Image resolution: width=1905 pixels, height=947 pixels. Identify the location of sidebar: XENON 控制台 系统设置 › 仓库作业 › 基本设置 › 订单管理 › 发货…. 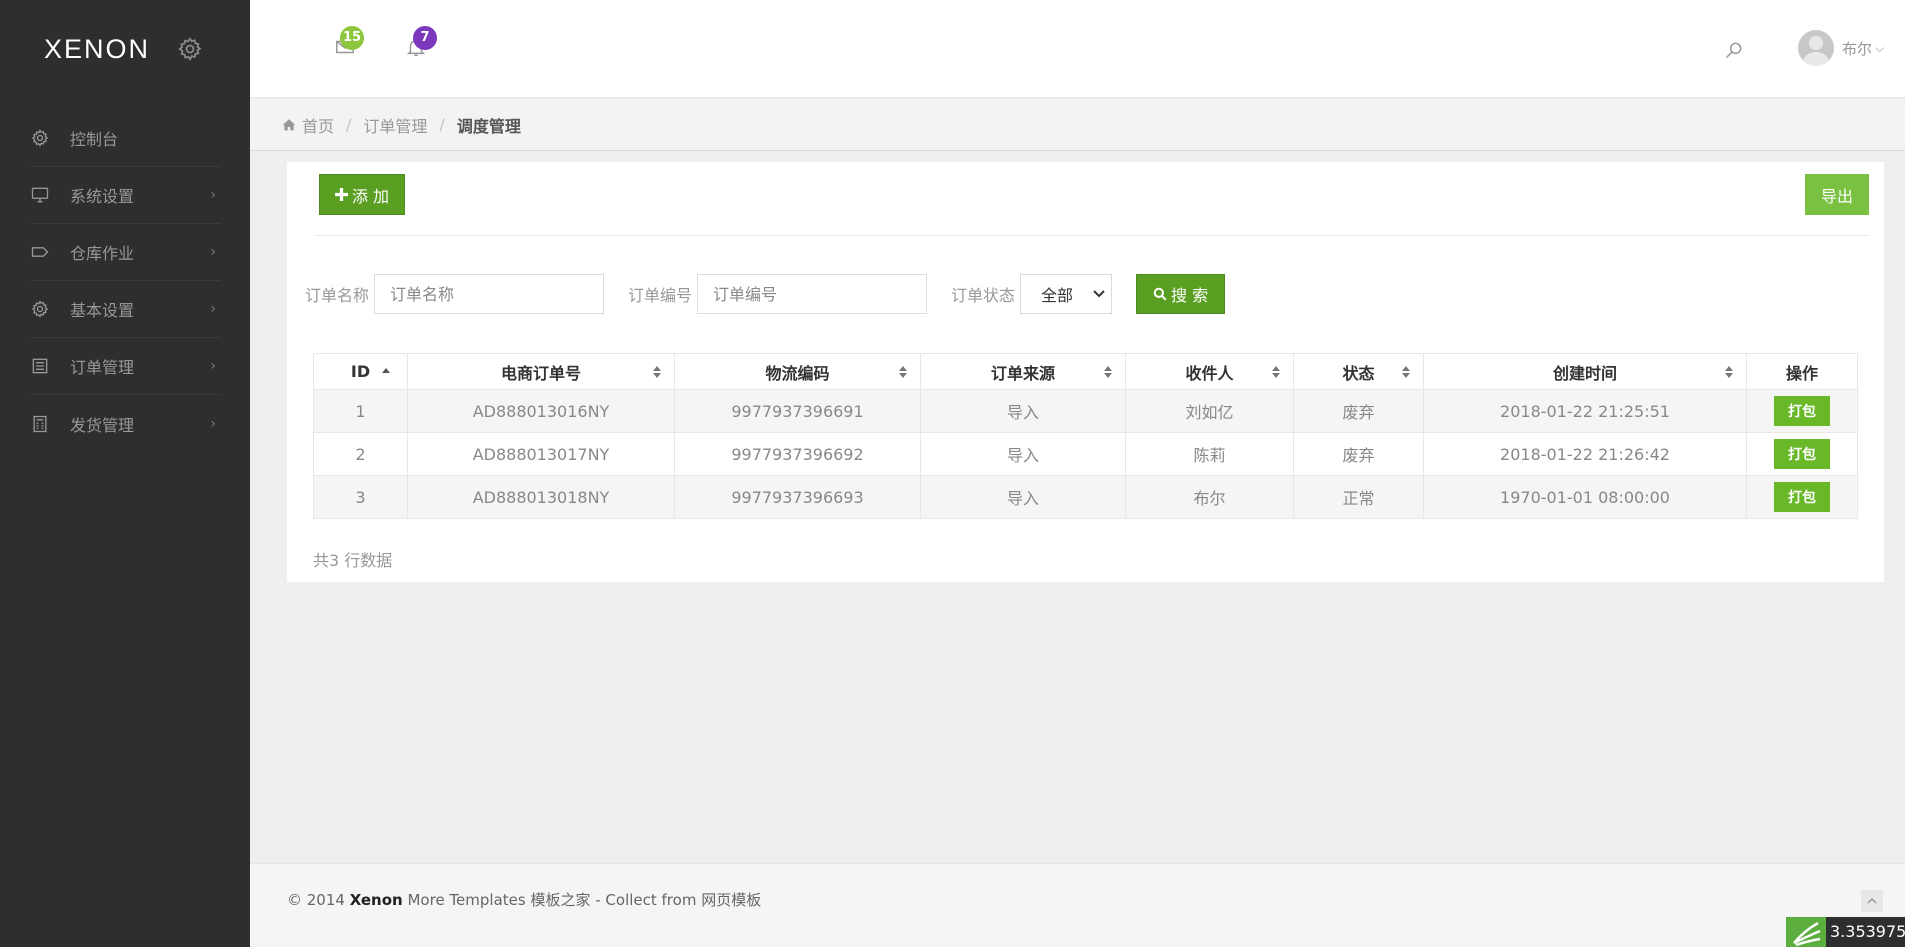
(125, 473).